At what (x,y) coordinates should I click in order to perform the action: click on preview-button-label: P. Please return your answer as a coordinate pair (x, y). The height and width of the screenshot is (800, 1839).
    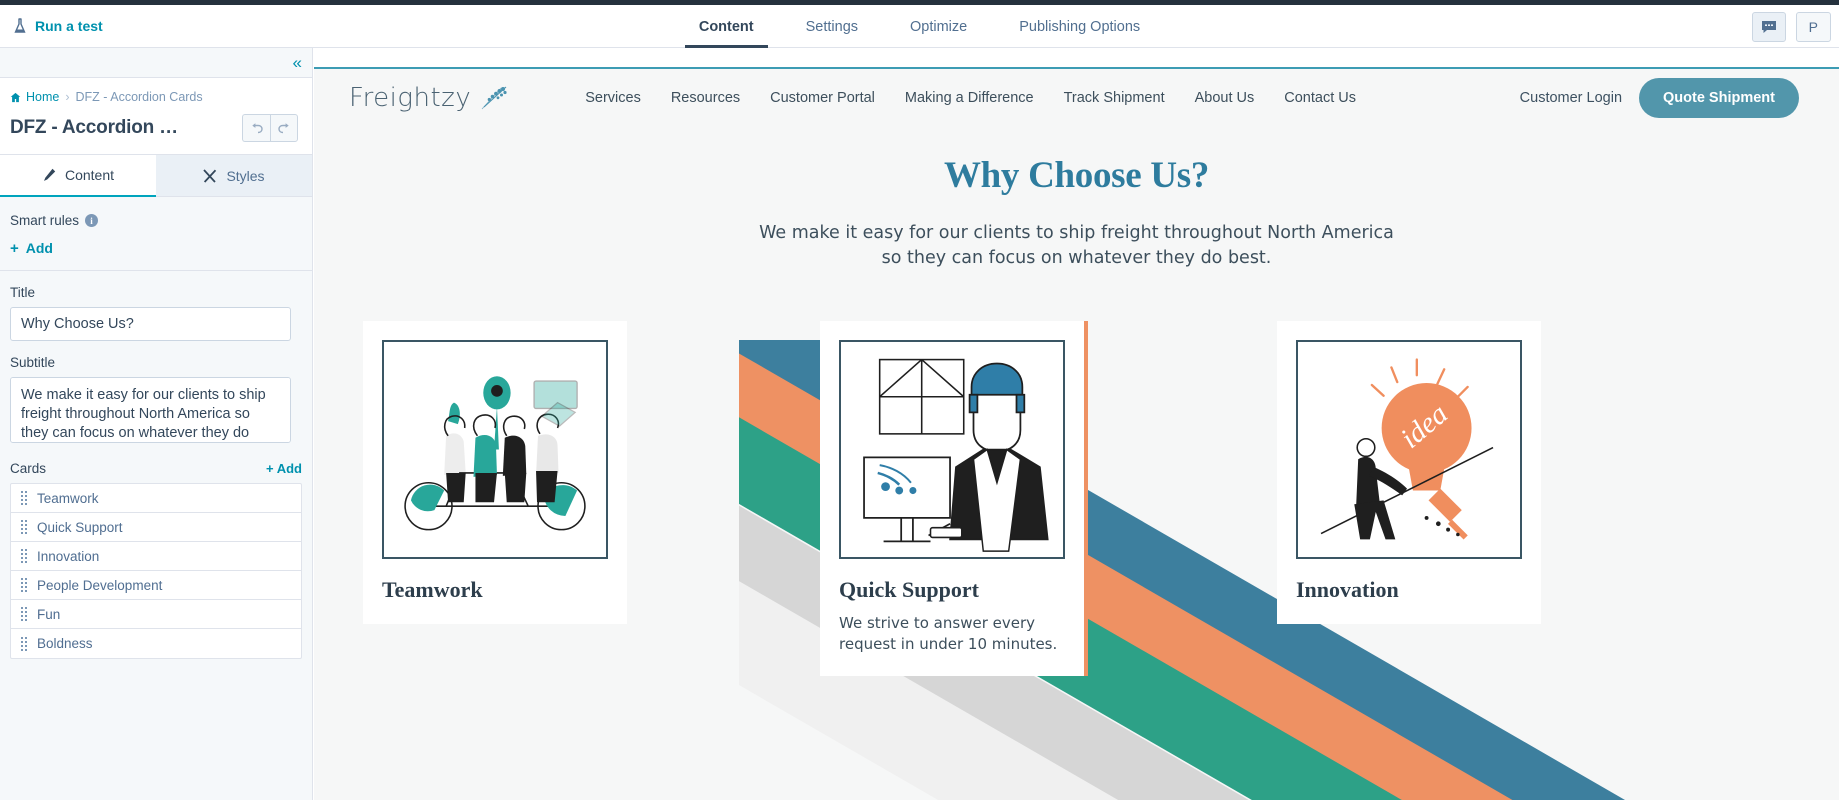
    Looking at the image, I should click on (1813, 26).